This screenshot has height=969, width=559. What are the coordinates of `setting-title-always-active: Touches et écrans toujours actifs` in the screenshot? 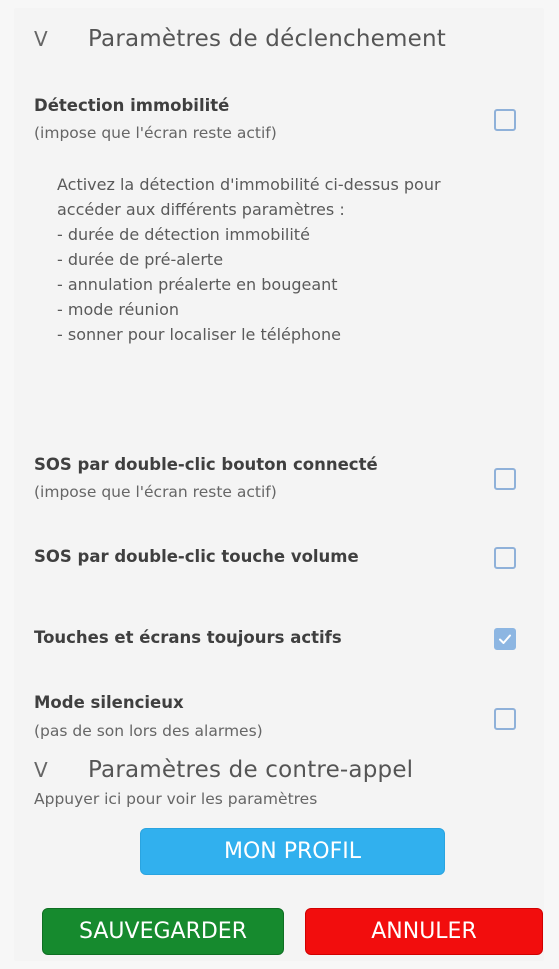 It's located at (188, 637).